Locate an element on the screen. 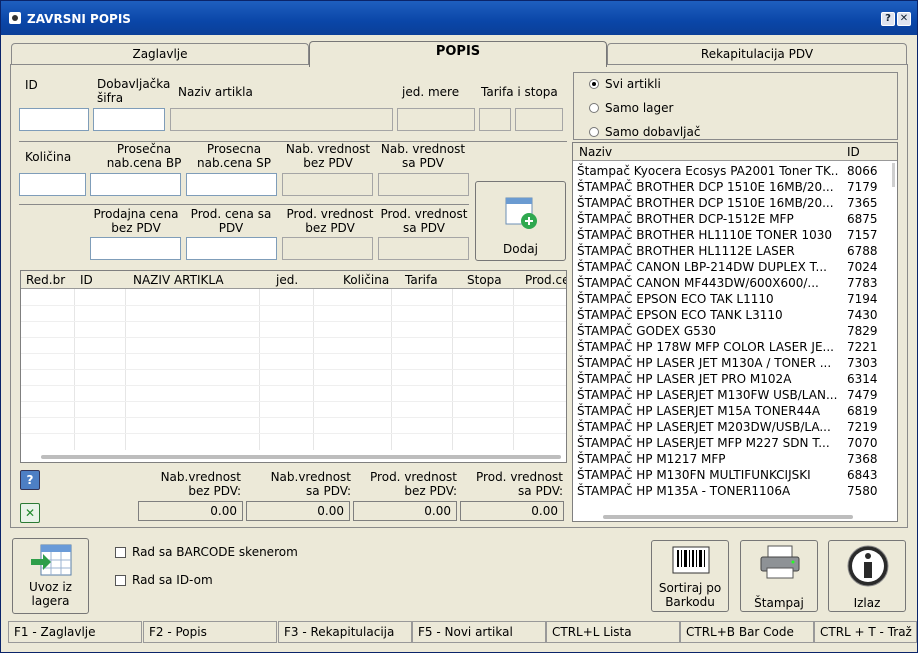 This screenshot has width=918, height=653. list-item: ŠTAMPAČ CANON MF443DW/600X600/... 7783 is located at coordinates (729, 283).